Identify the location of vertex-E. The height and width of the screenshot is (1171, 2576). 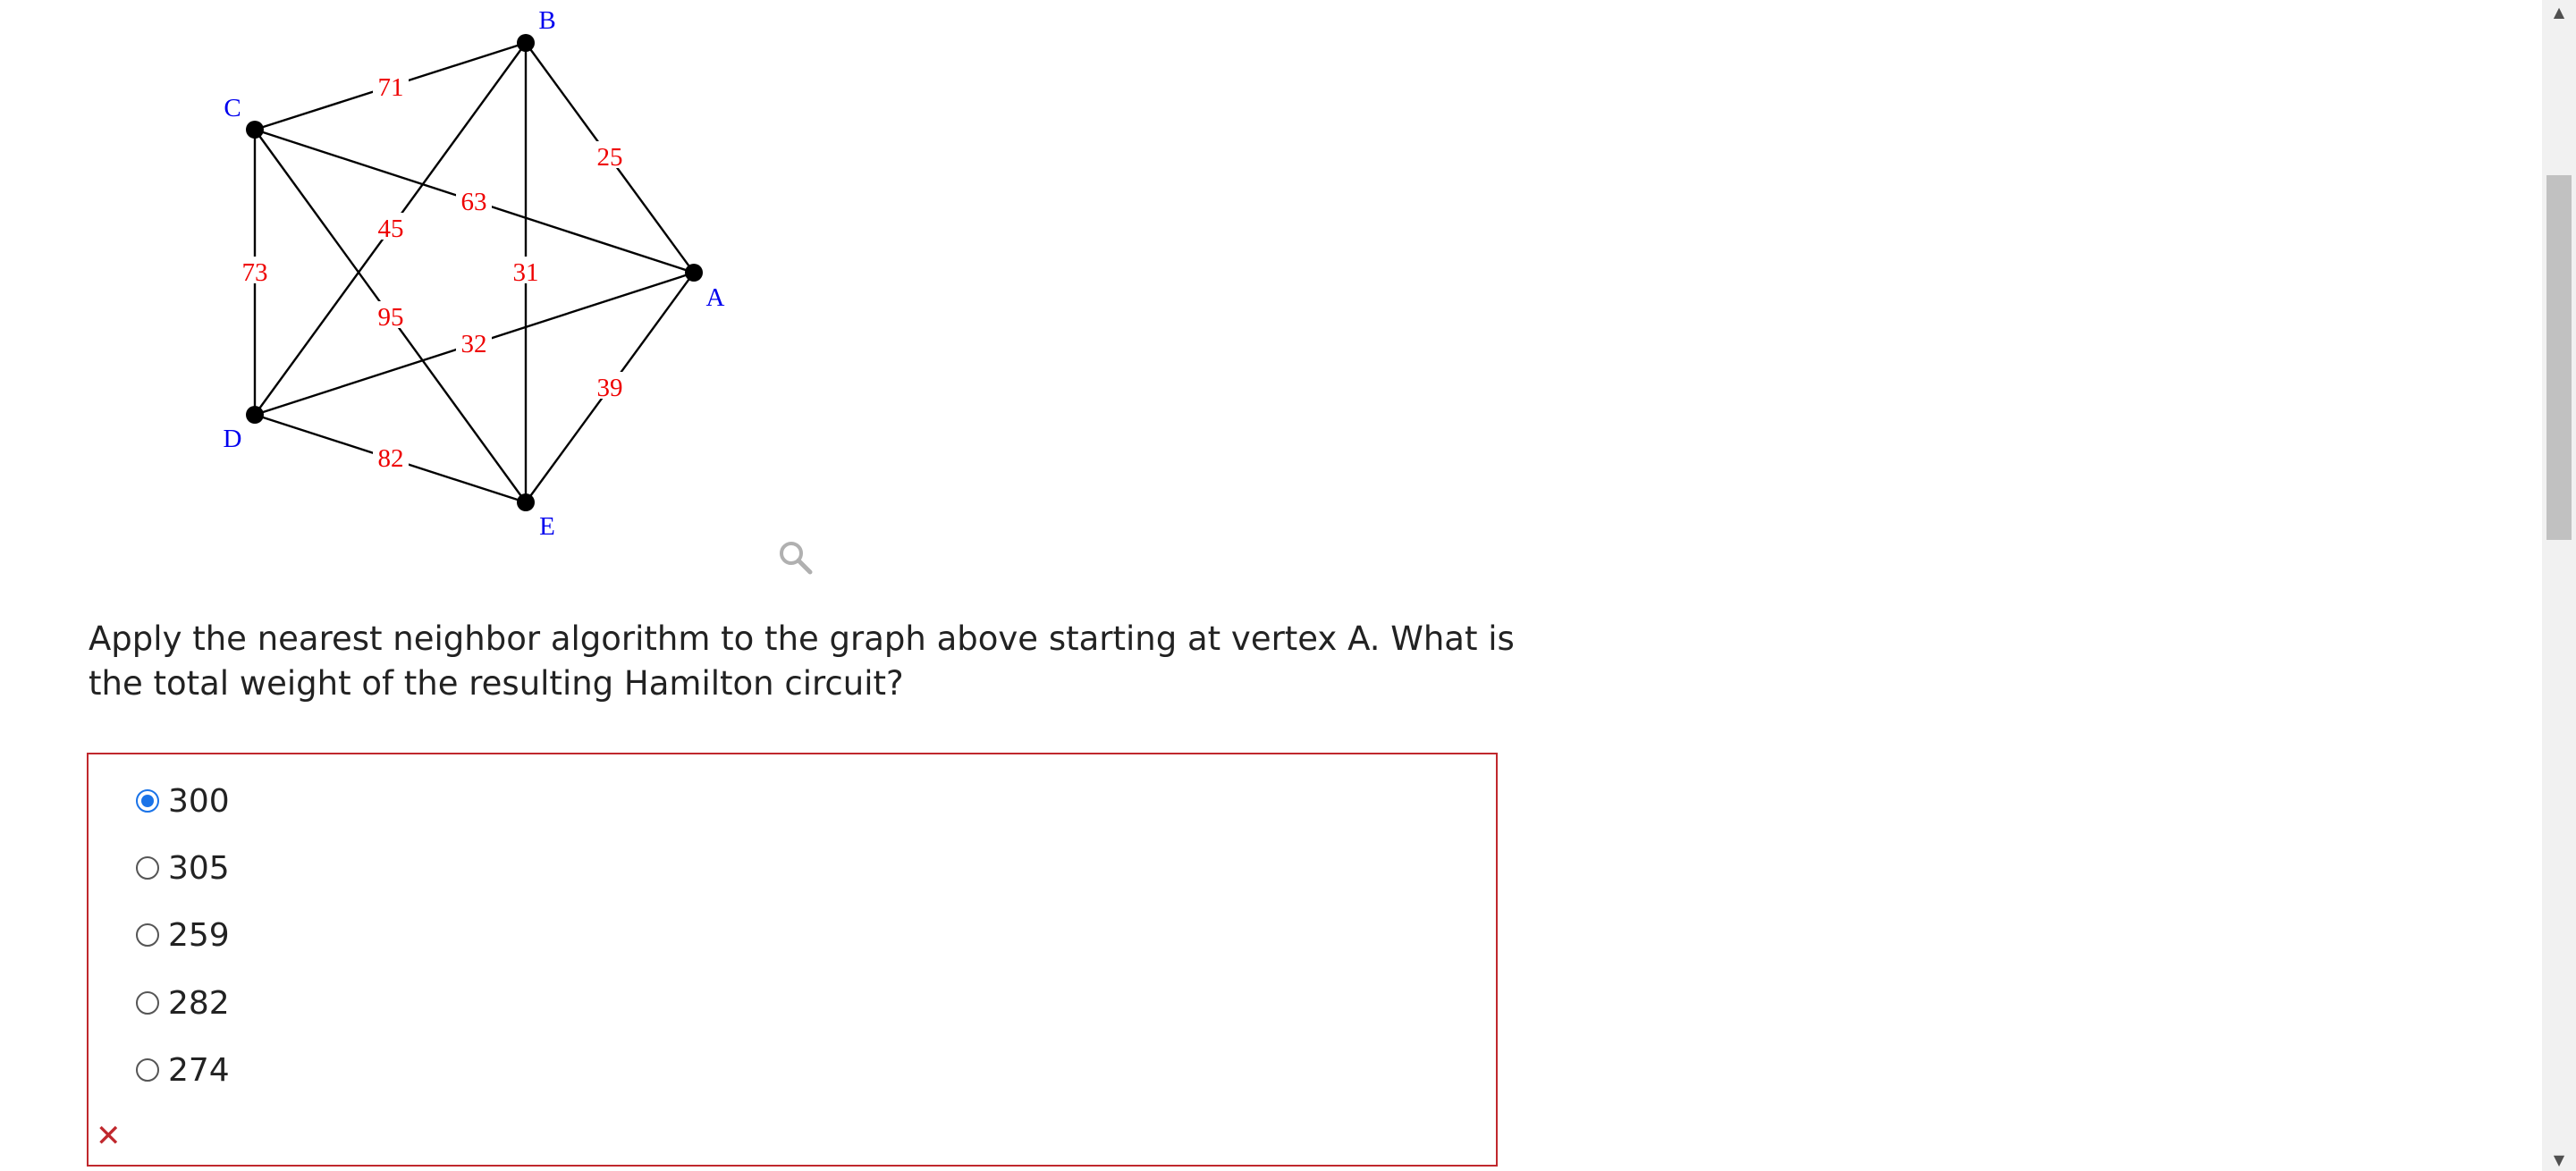
(526, 502).